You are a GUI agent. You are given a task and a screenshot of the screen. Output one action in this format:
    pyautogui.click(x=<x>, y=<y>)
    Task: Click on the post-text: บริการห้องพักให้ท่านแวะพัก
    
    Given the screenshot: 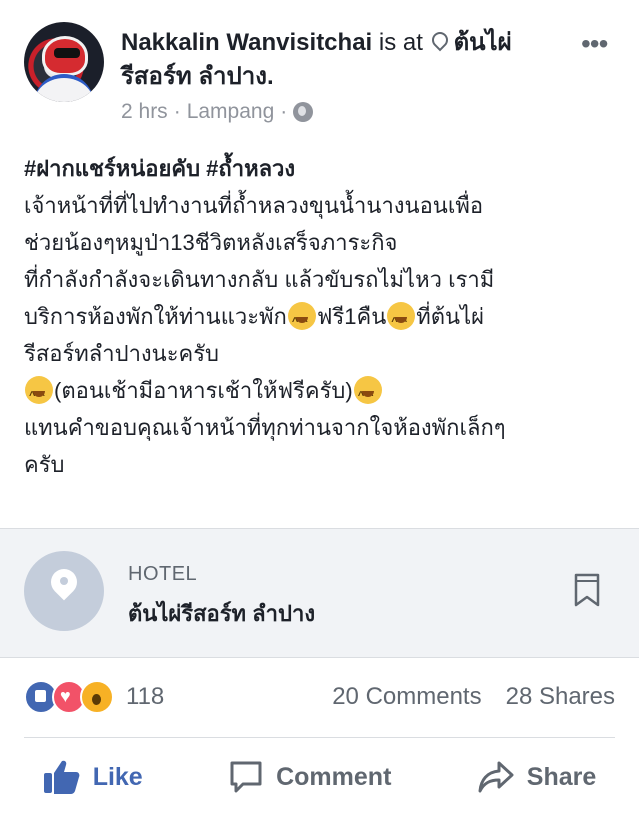 What is the action you would take?
    pyautogui.click(x=155, y=316)
    